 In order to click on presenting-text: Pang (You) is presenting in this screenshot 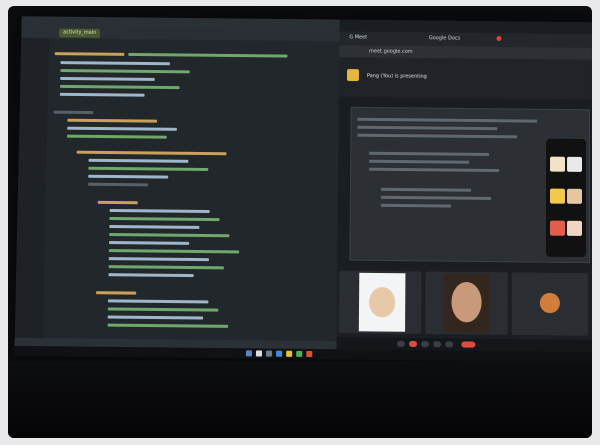, I will do `click(397, 76)`.